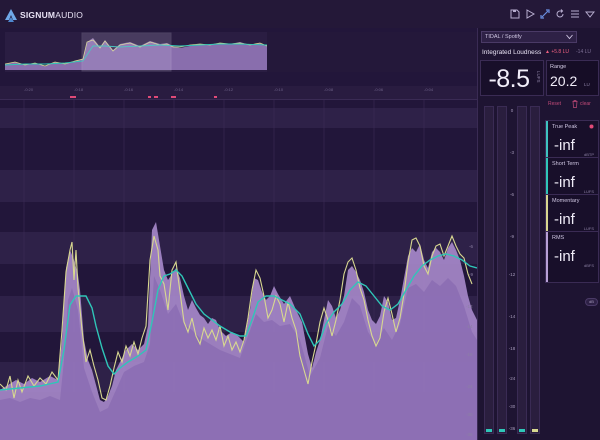 Image resolution: width=600 pixels, height=440 pixels. Describe the element at coordinates (565, 127) in the screenshot. I see `readout-label: True Peak` at that location.